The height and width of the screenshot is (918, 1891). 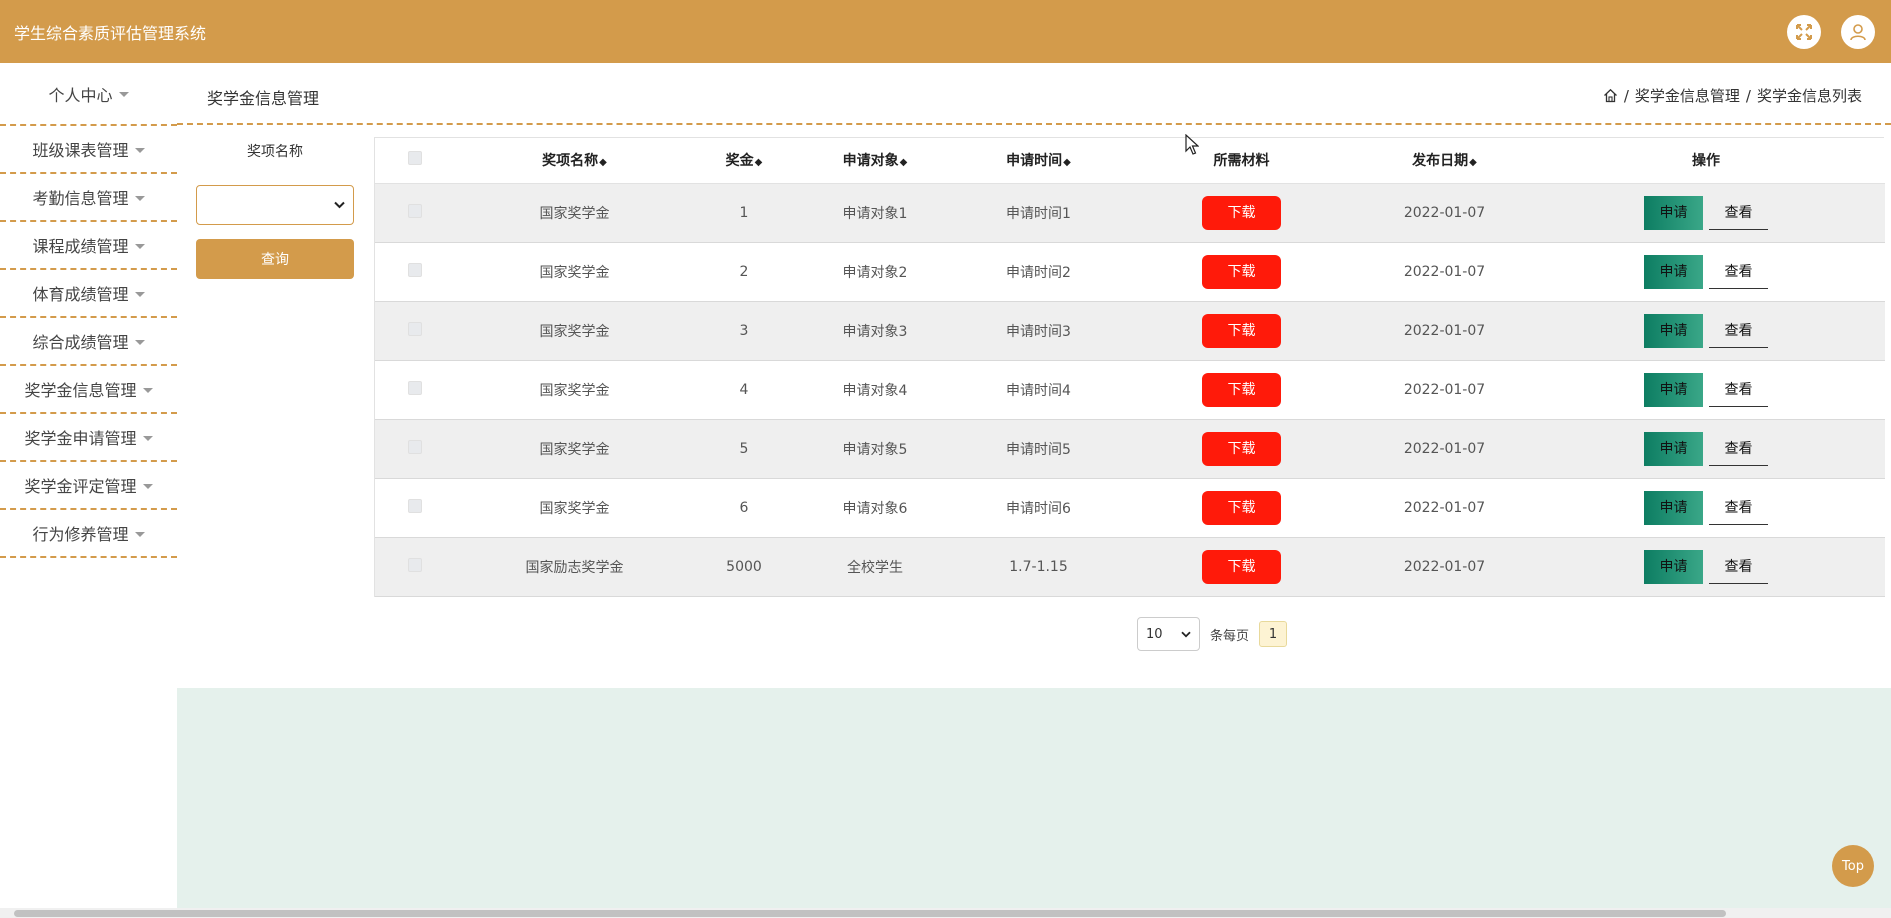 What do you see at coordinates (875, 160) in the screenshot?
I see `column-header-target: 申请对象◆` at bounding box center [875, 160].